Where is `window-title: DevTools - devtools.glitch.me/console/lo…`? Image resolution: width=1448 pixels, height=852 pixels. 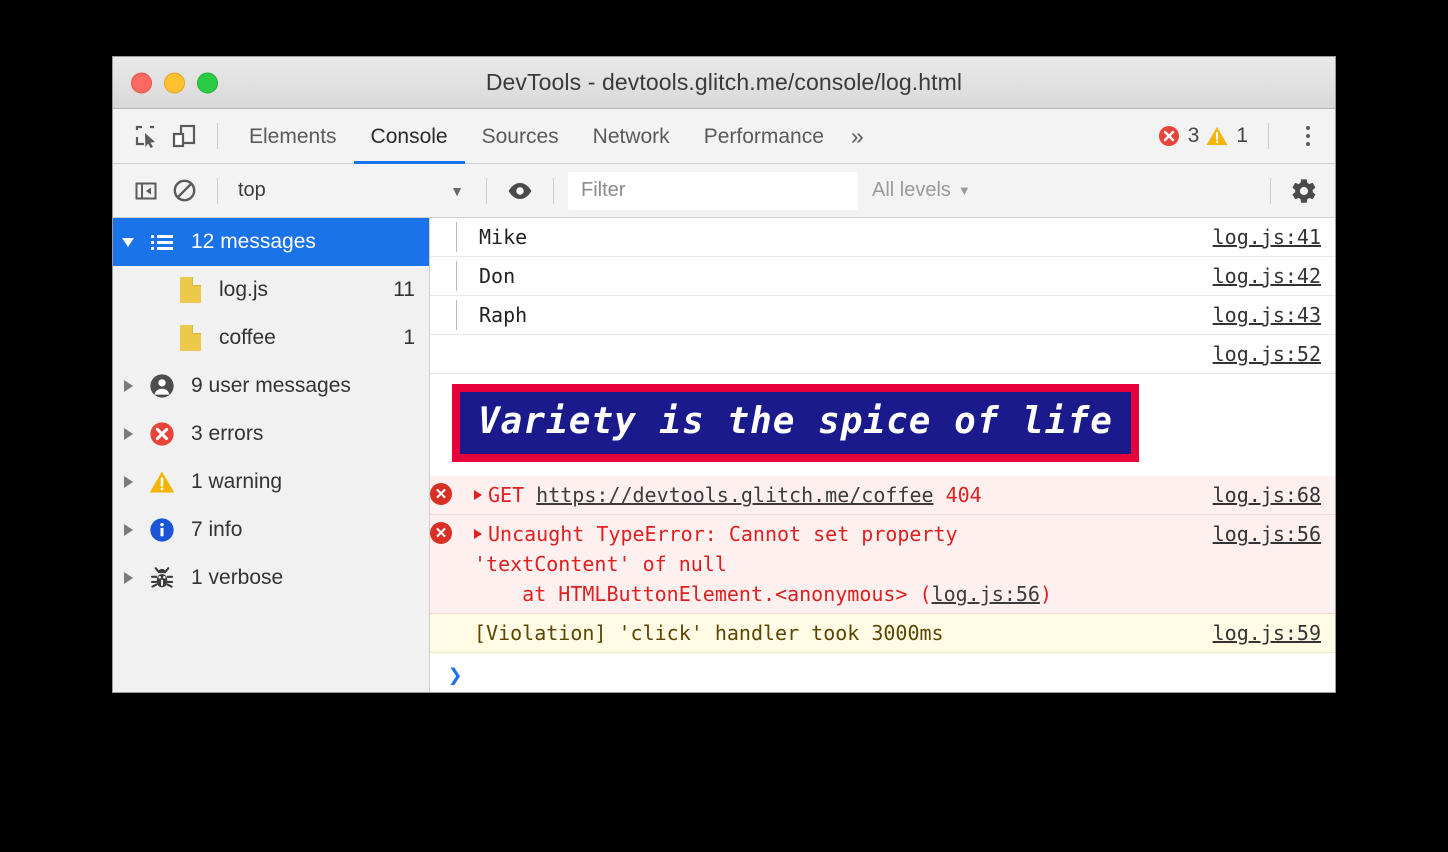
window-title: DevTools - devtools.glitch.me/console/lo… is located at coordinates (724, 82).